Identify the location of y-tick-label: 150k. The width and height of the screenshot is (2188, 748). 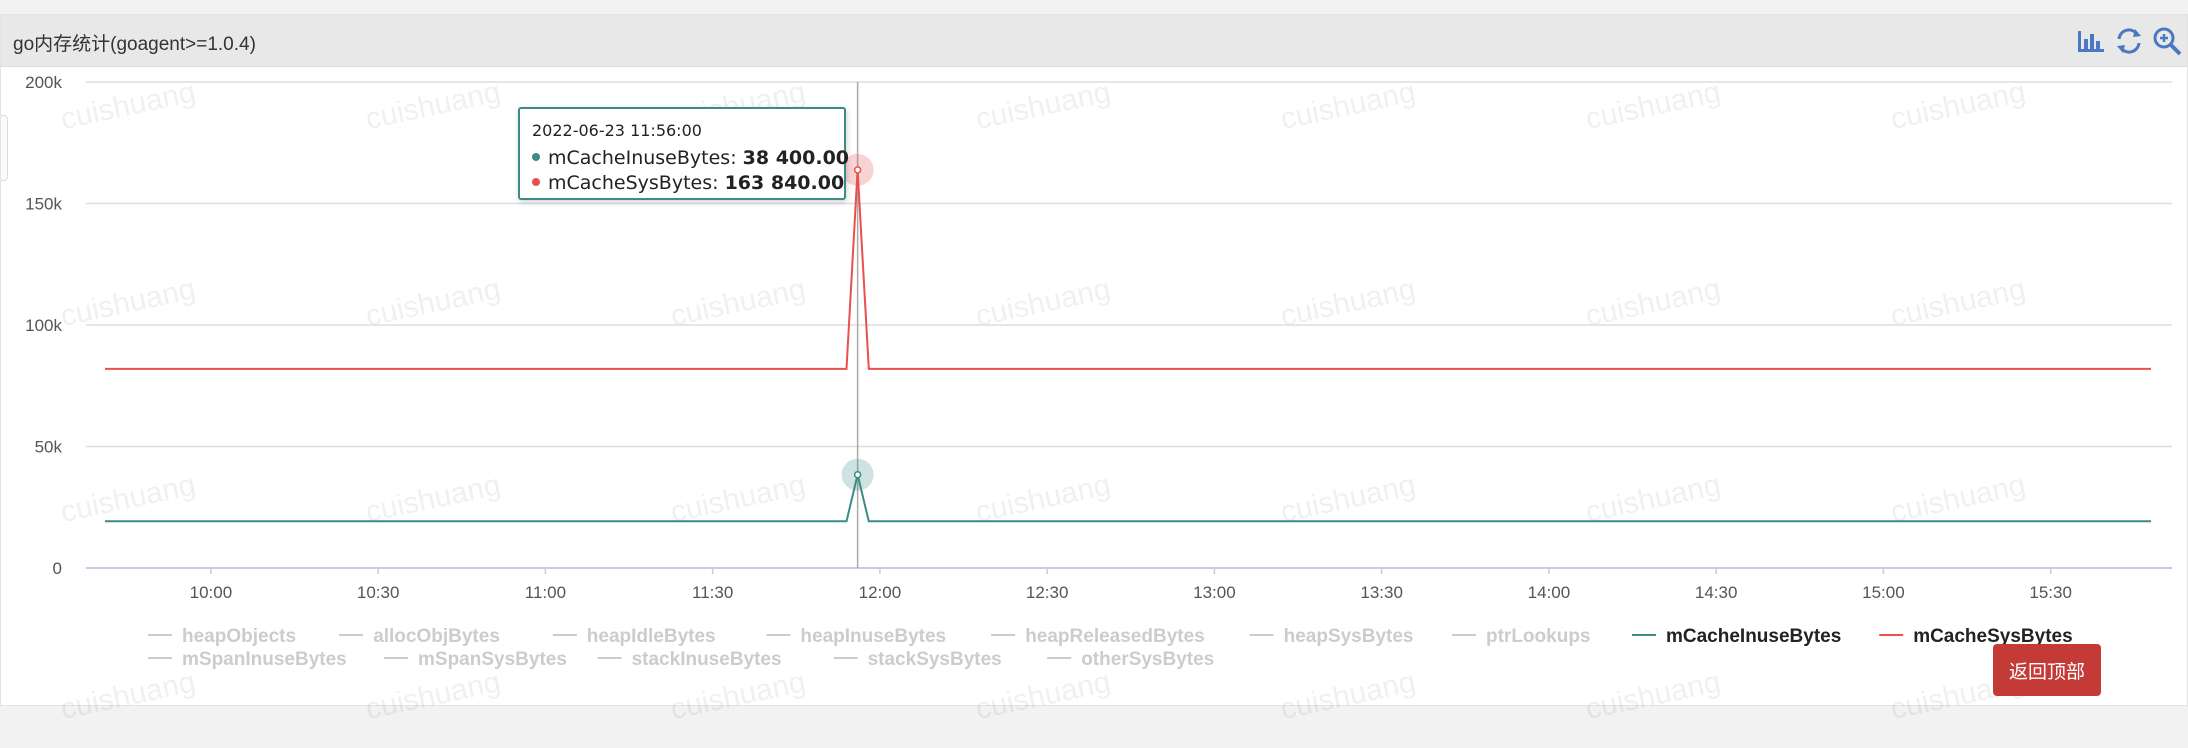
(43, 204).